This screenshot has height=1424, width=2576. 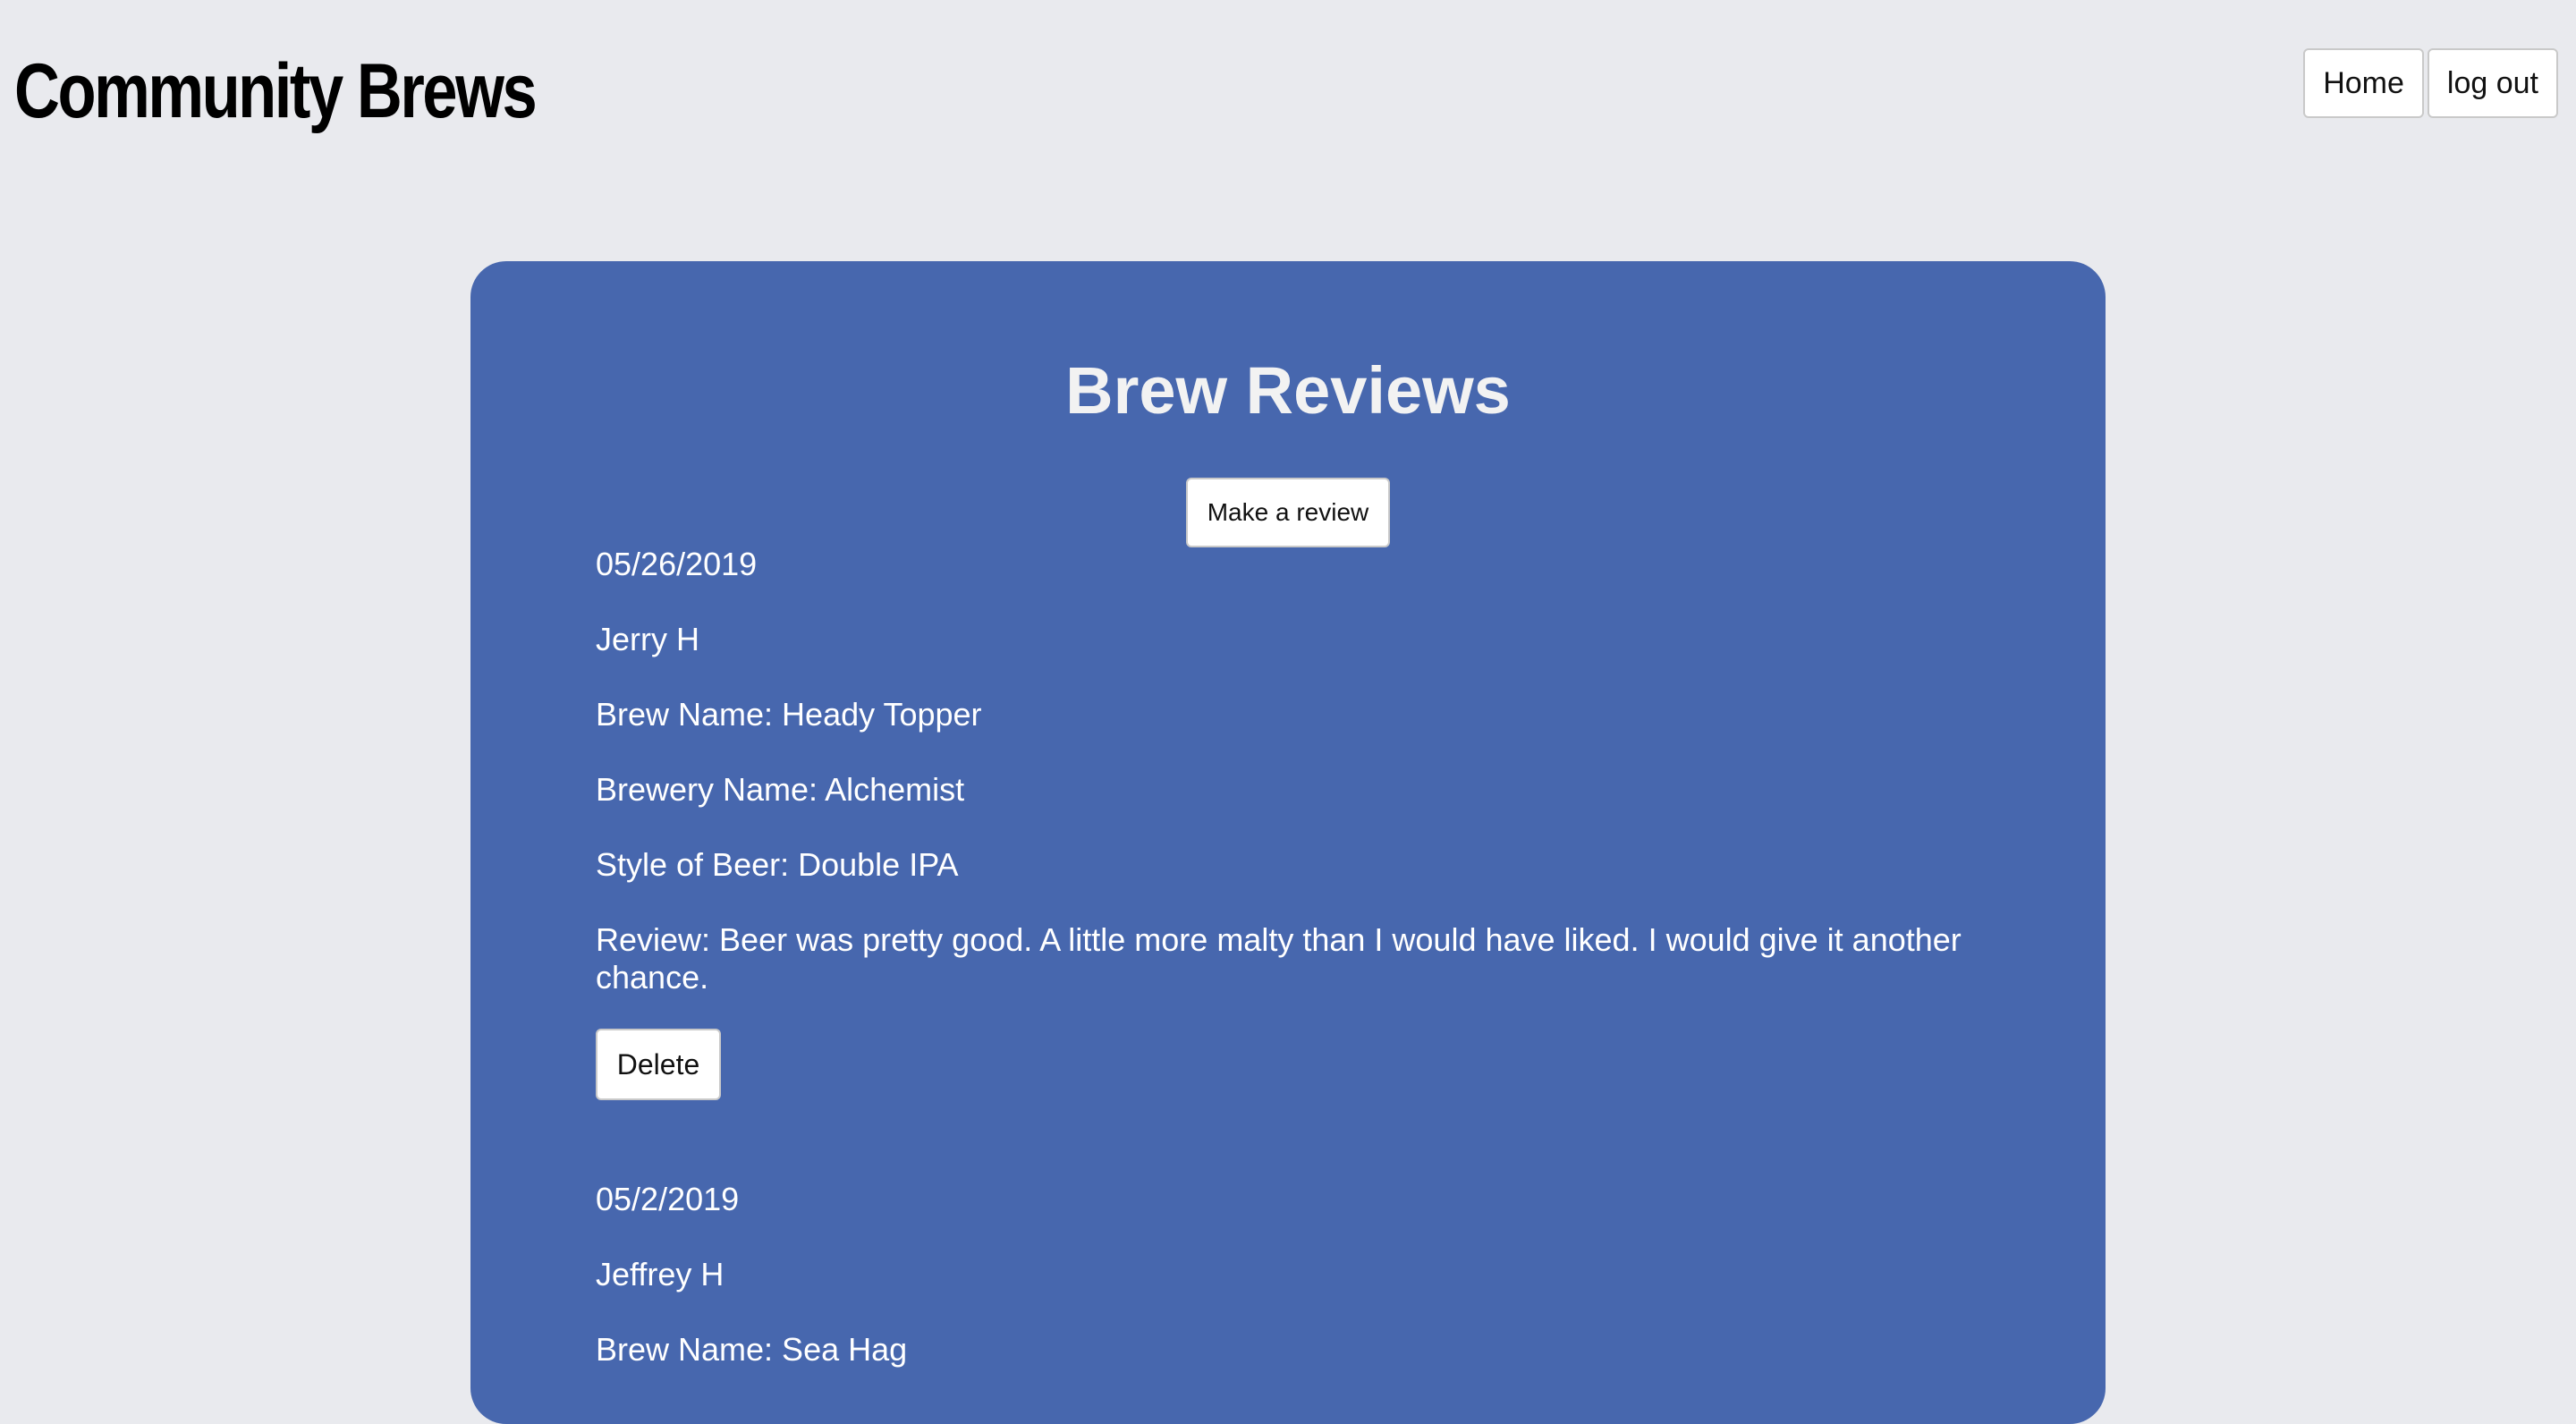 What do you see at coordinates (1288, 512) in the screenshot?
I see `make-review-button: Make a review` at bounding box center [1288, 512].